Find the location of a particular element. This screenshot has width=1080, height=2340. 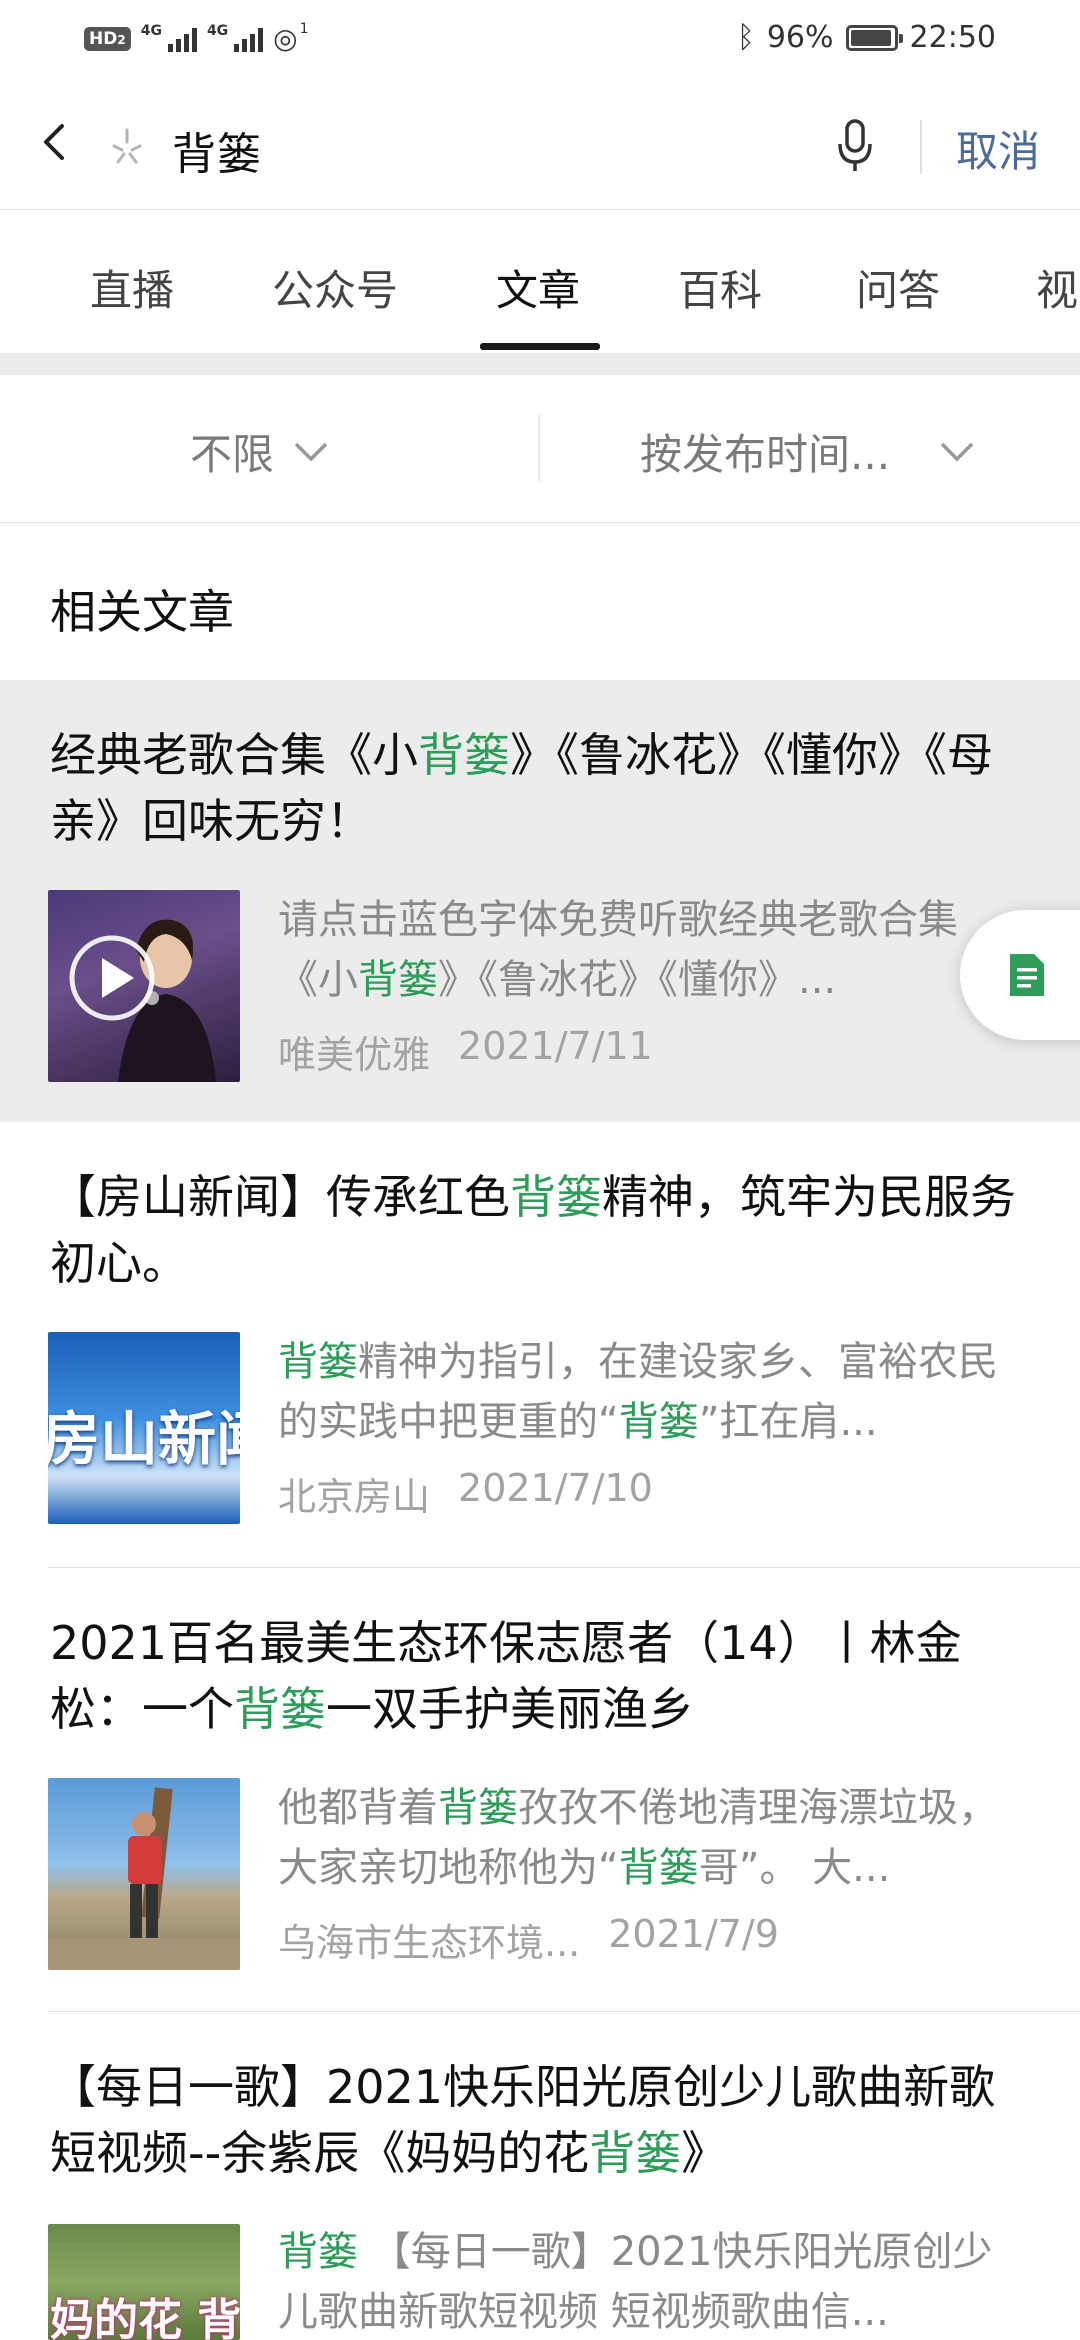

document-icon is located at coordinates (1027, 975).